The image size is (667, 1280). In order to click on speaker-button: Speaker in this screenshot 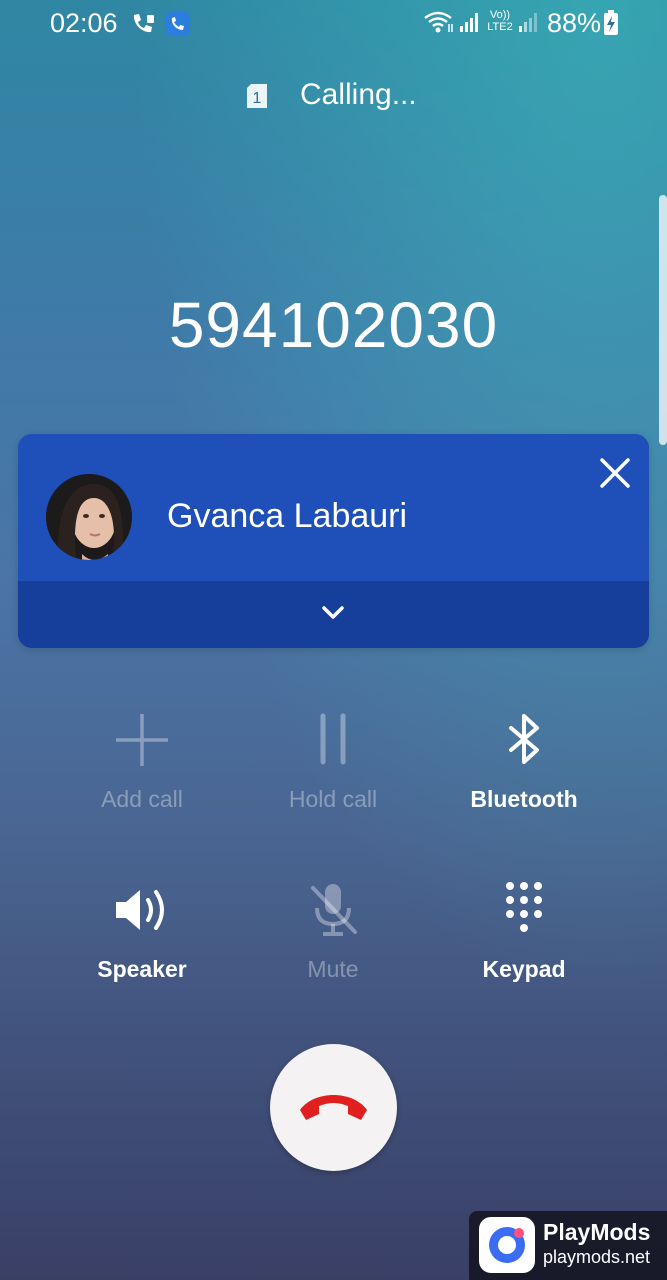, I will do `click(142, 940)`.